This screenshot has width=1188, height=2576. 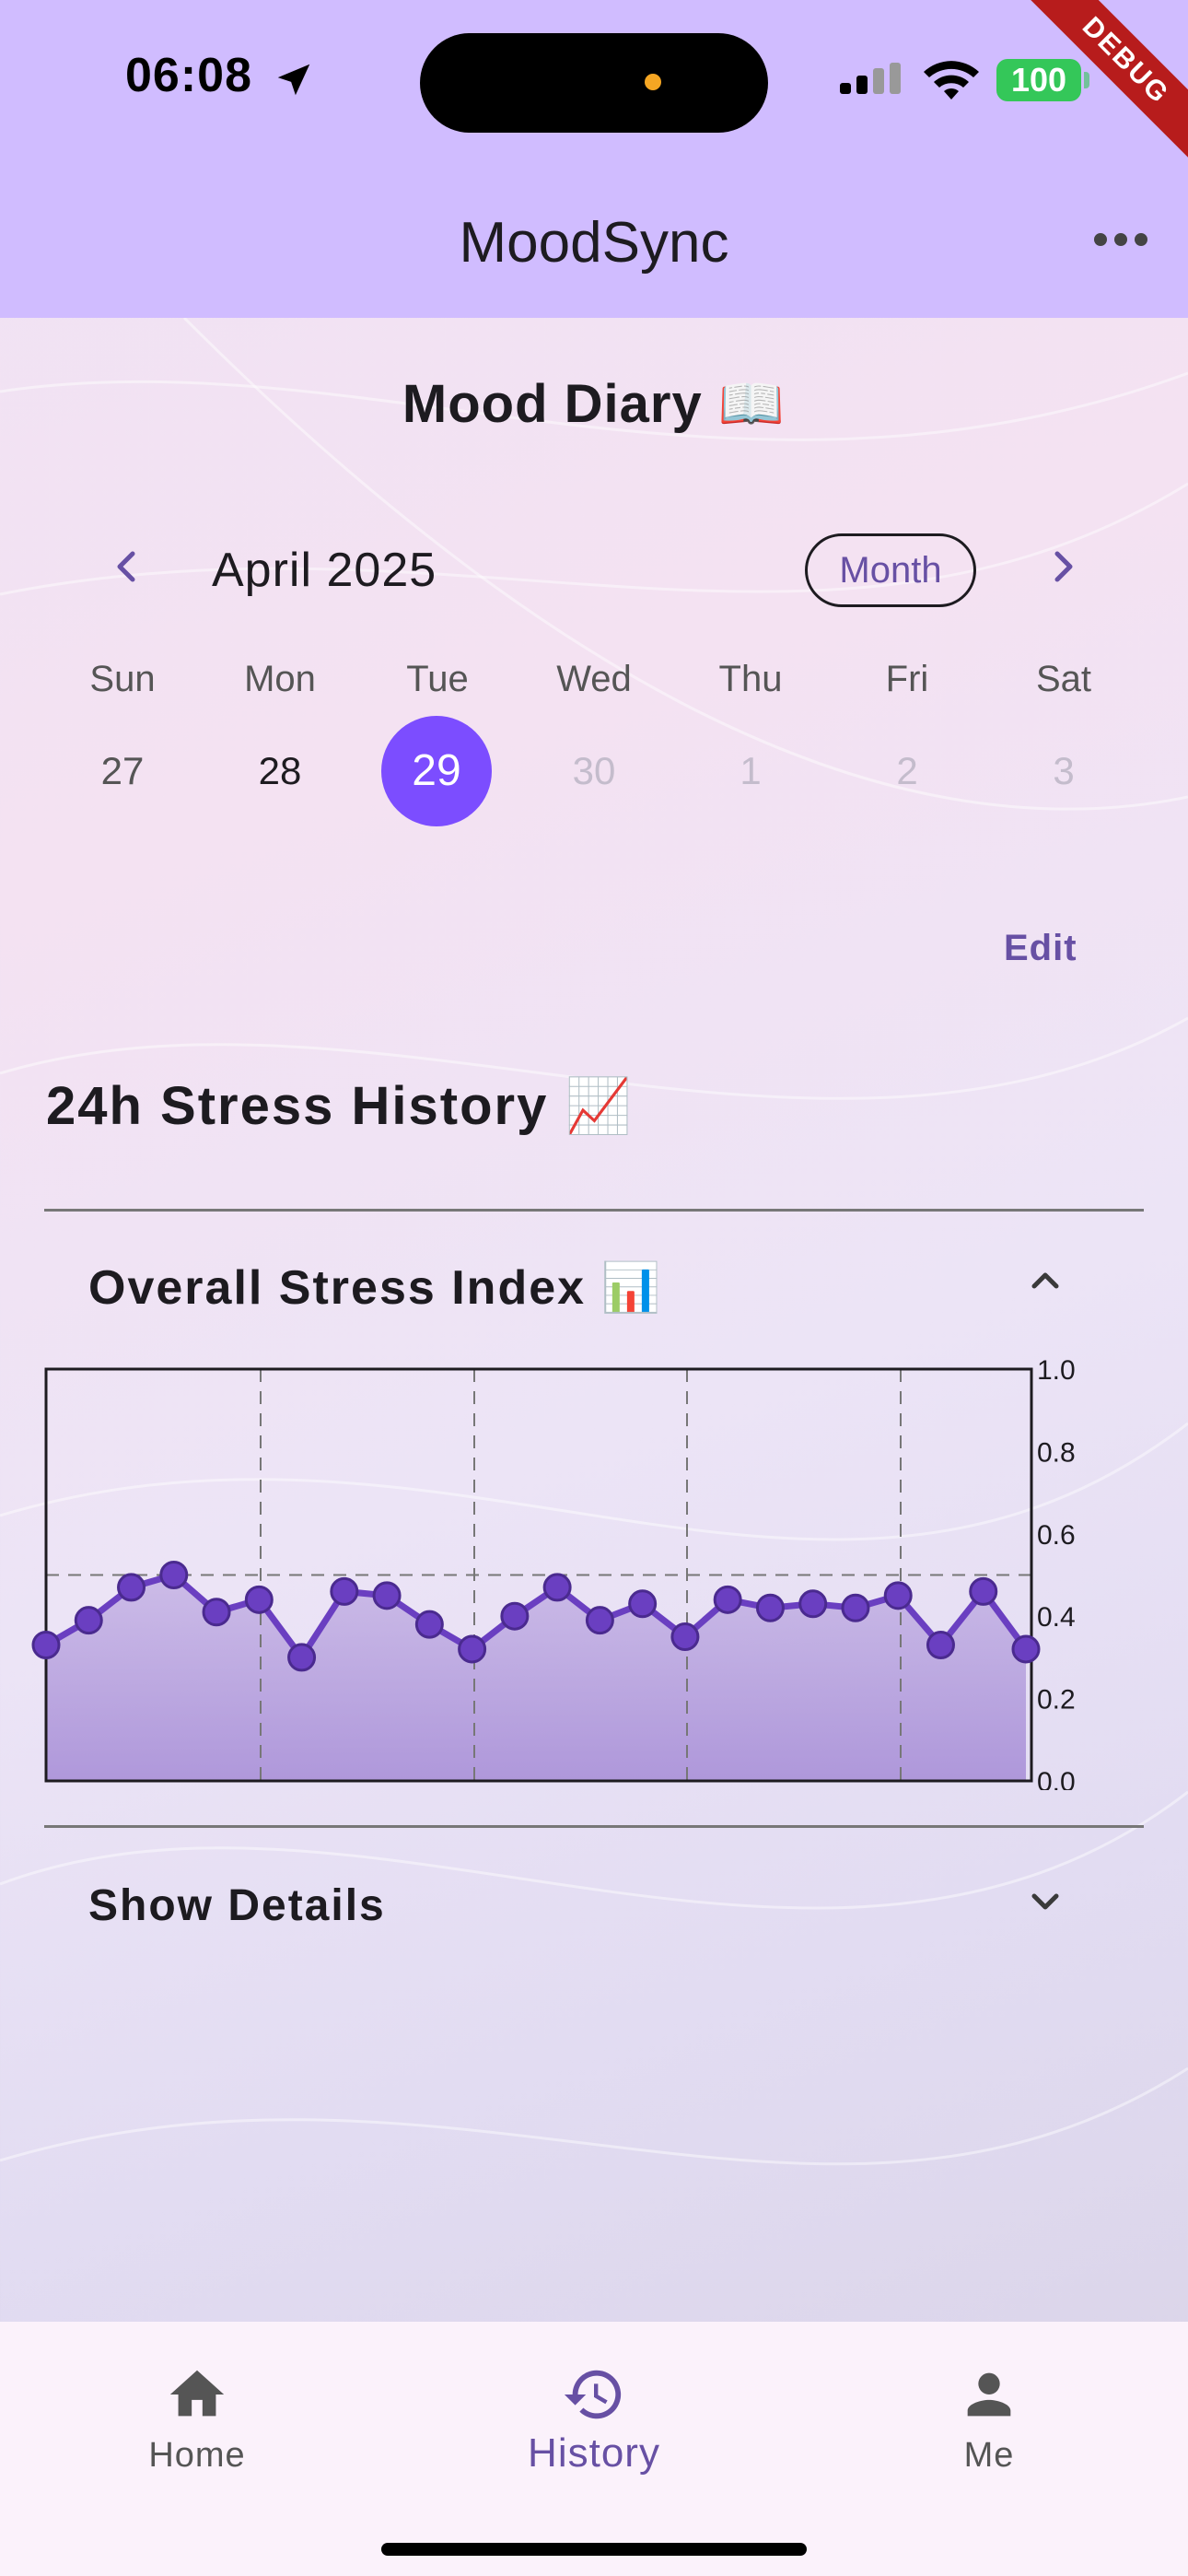 What do you see at coordinates (437, 679) in the screenshot?
I see `weekday-label: Tue` at bounding box center [437, 679].